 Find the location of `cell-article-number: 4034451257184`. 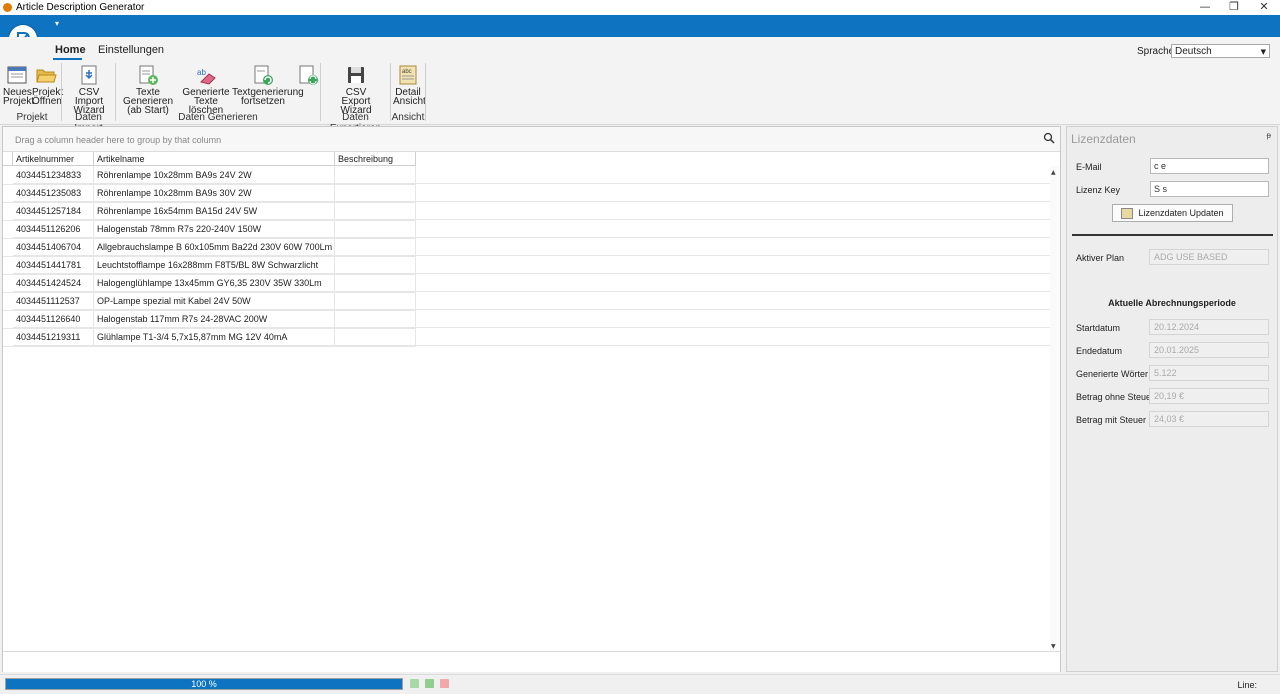

cell-article-number: 4034451257184 is located at coordinates (53, 211).